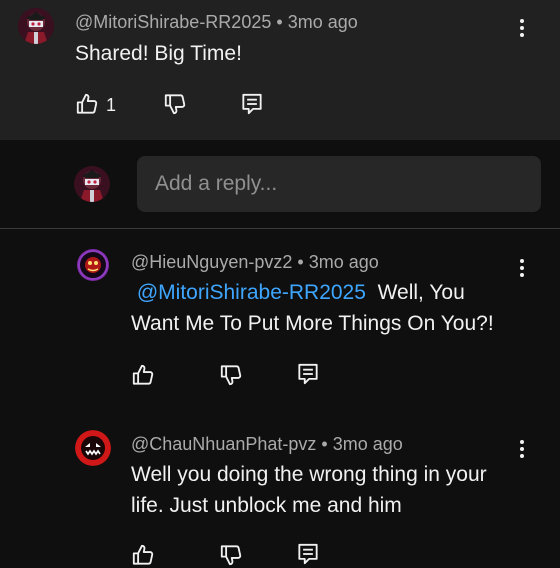 Image resolution: width=560 pixels, height=568 pixels. I want to click on comment-header: @HieuNguyen-pvz2 • 3mo ago, so click(255, 262).